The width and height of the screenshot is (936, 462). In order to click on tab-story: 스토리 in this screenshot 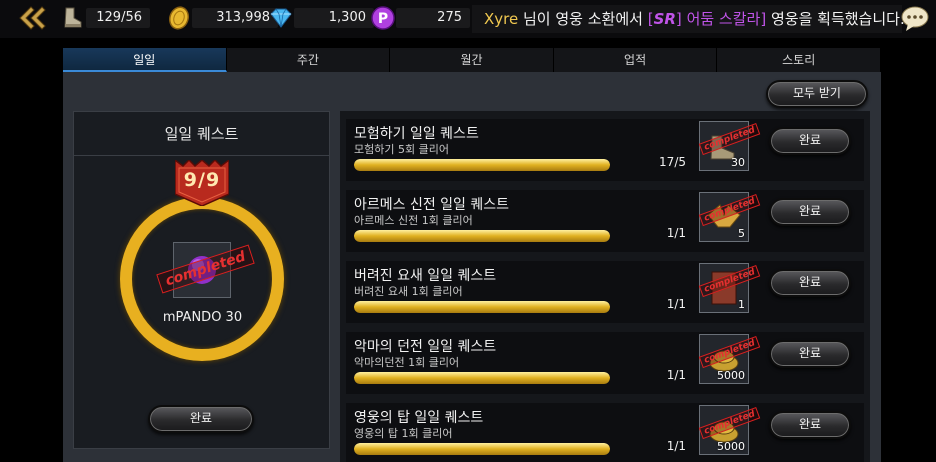, I will do `click(799, 60)`.